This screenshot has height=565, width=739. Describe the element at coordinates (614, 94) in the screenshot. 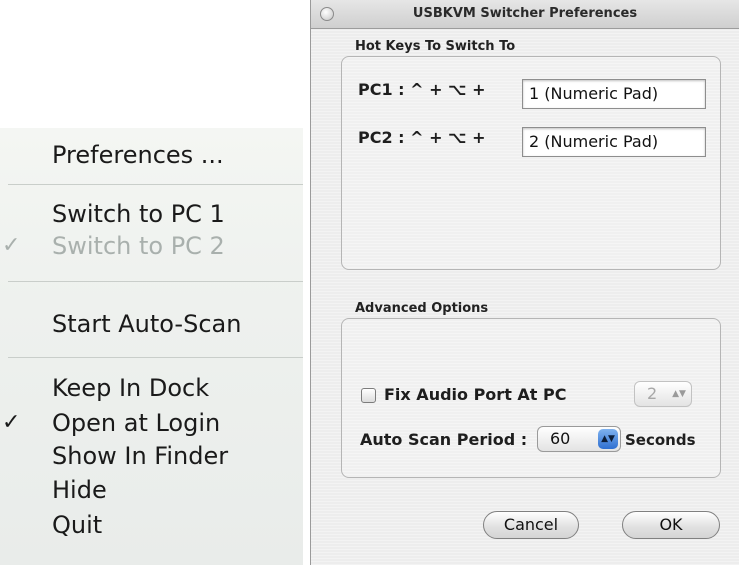

I see `pc1-hotkey-field: 1 (Numeric Pad)` at that location.